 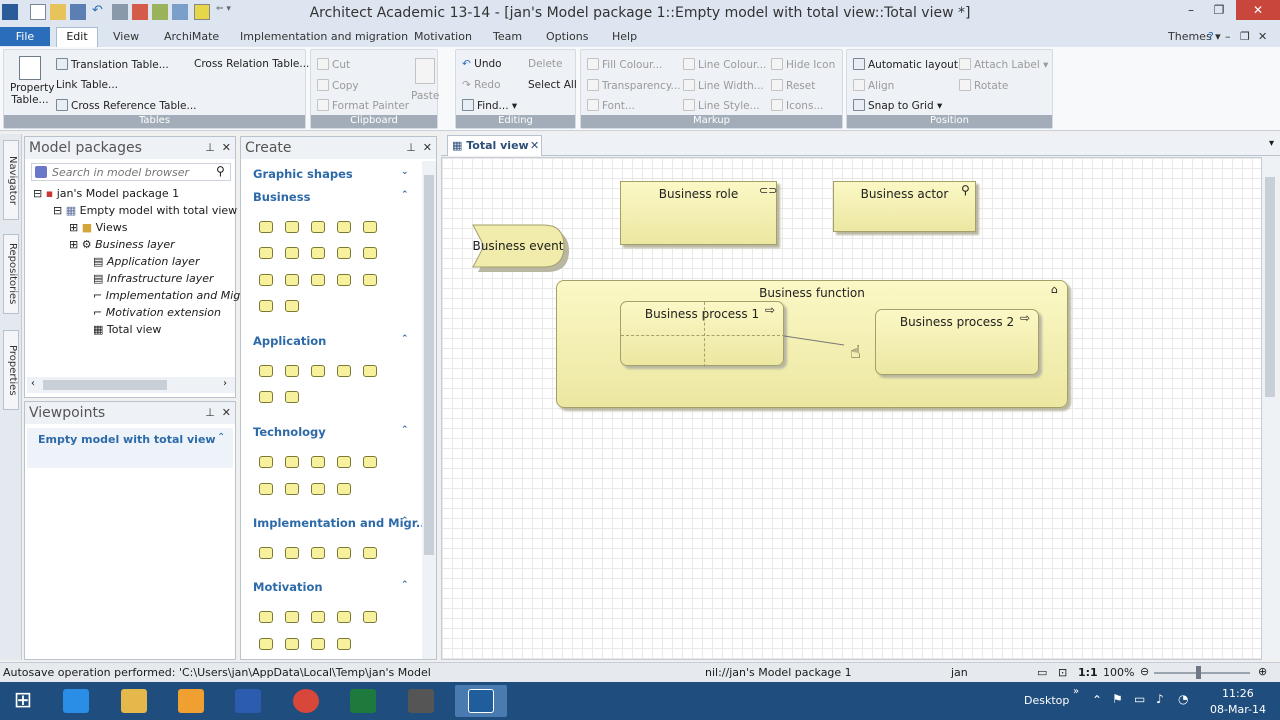 What do you see at coordinates (157, 312) in the screenshot?
I see `tree-item-motivation-extension: ⌐ Motivation extension` at bounding box center [157, 312].